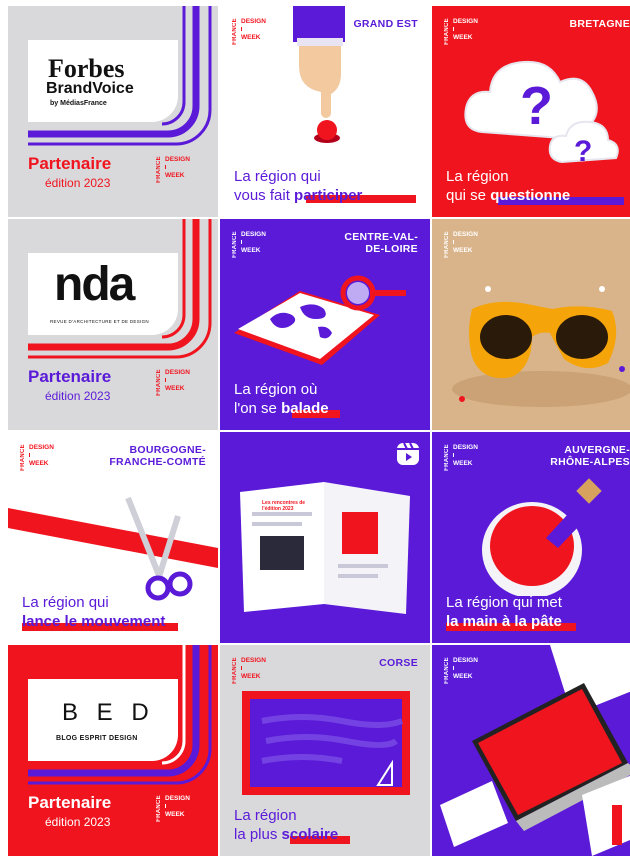 The image size is (630, 856). I want to click on nda-subtitle: REVUE D'ARCHITECTURE ET DE DESIGN, so click(99, 321).